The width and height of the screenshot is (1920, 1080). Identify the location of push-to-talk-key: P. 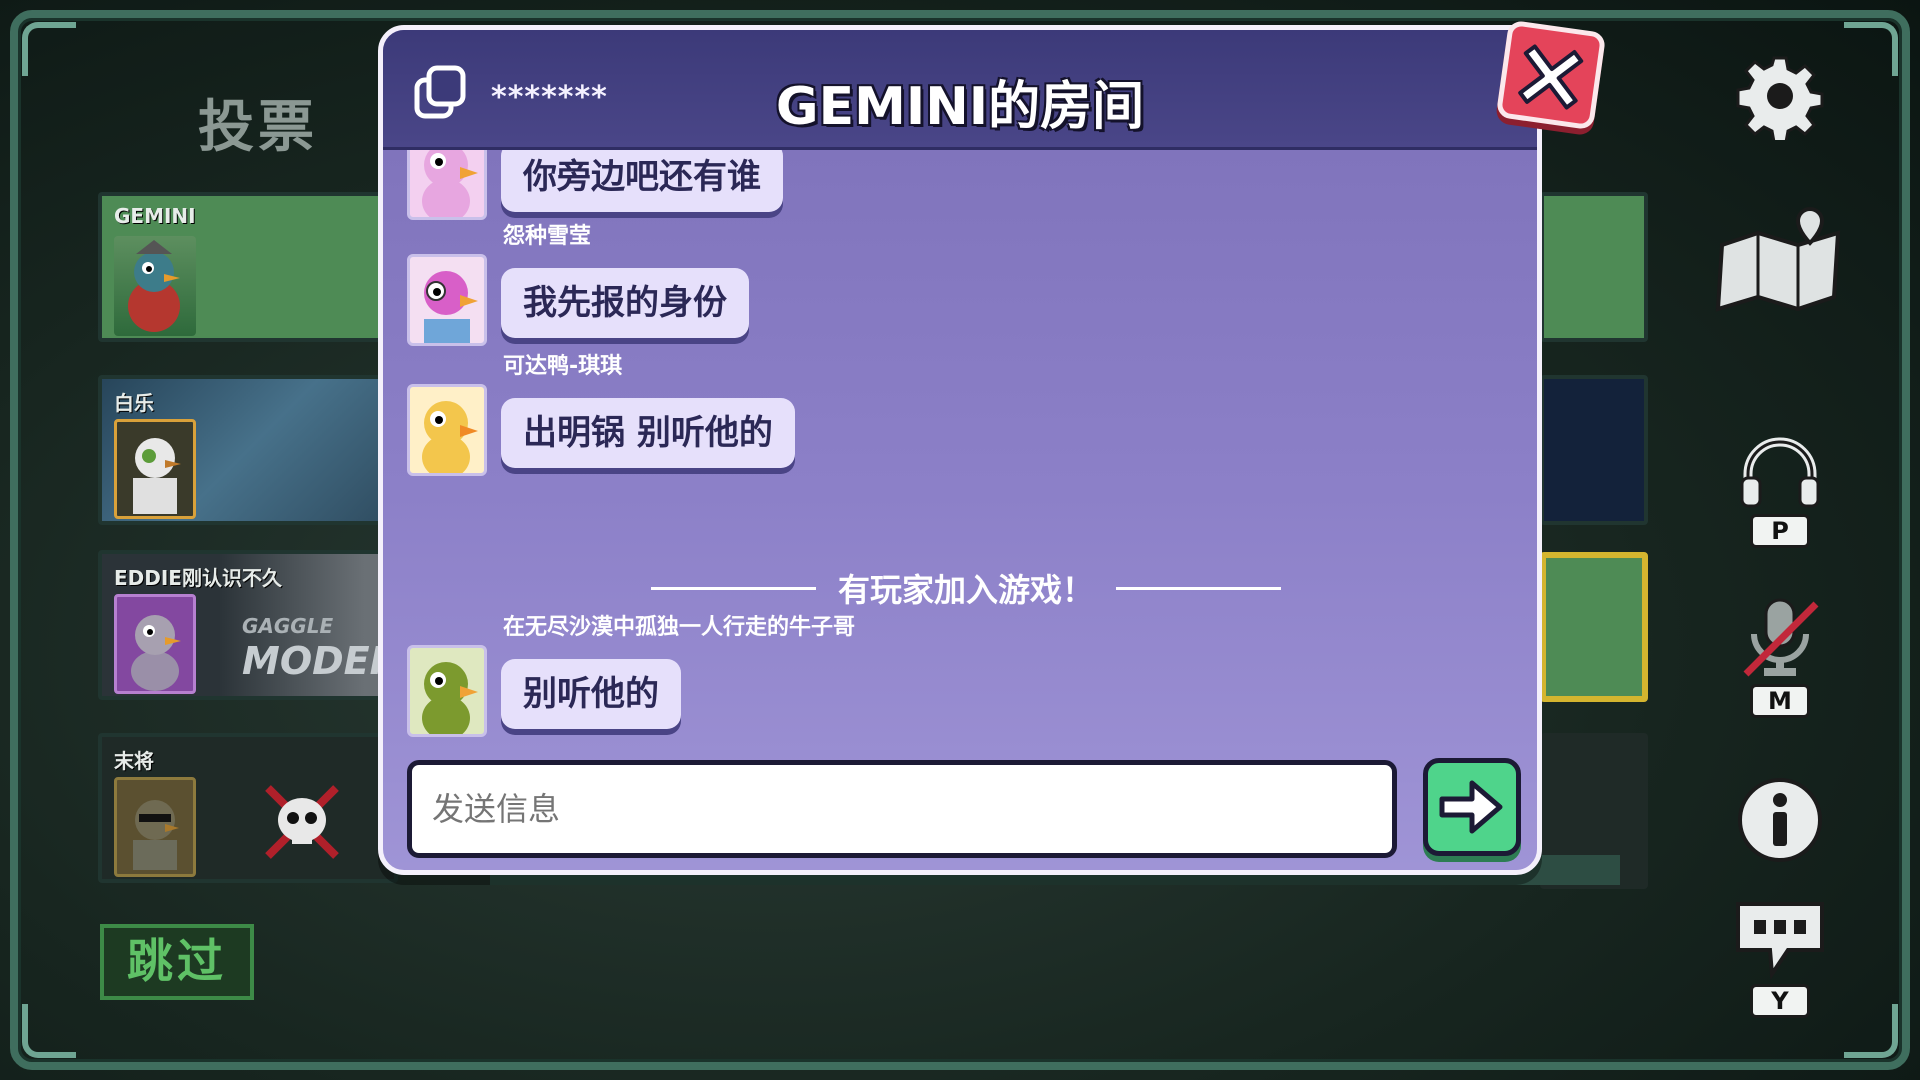
(1780, 531).